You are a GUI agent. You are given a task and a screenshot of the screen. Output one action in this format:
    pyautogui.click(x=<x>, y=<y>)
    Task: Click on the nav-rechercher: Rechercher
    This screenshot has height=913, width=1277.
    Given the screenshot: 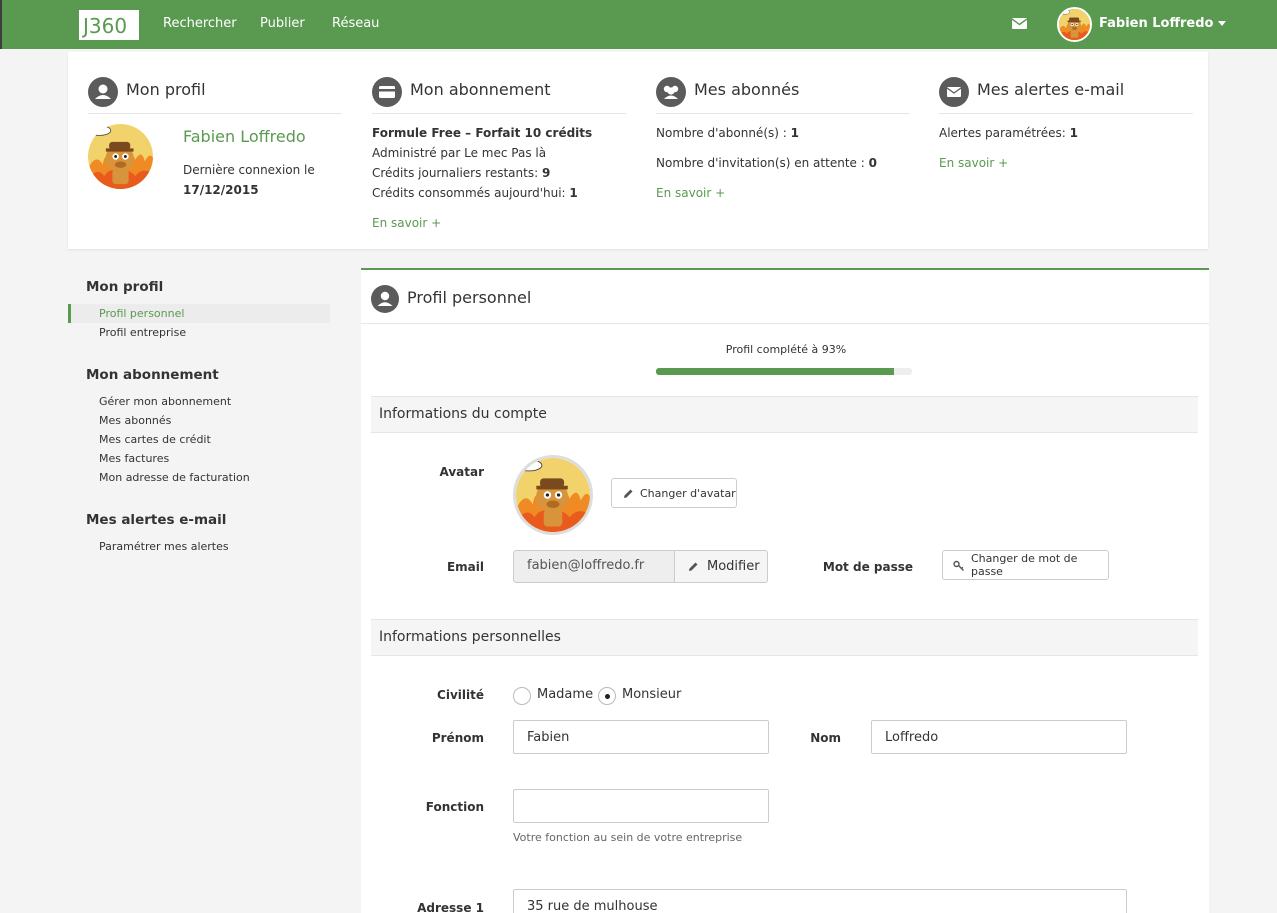 What is the action you would take?
    pyautogui.click(x=200, y=23)
    